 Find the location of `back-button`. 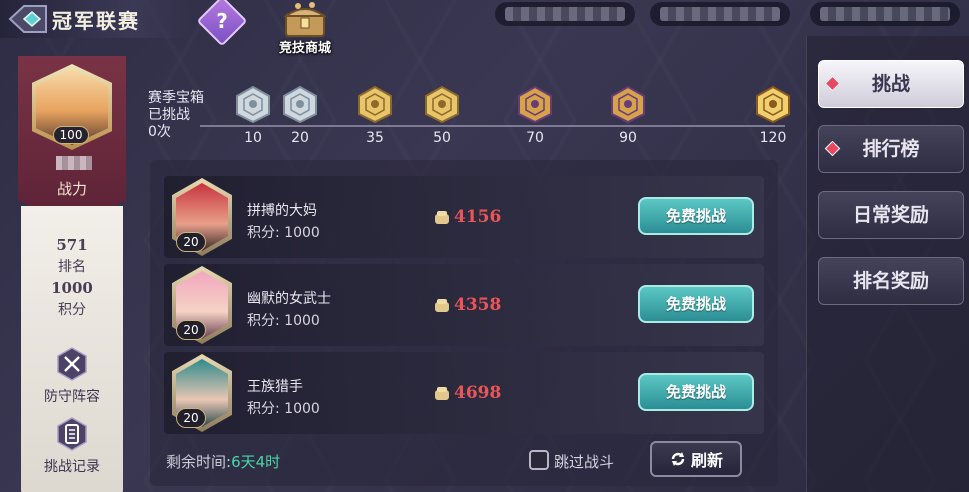

back-button is located at coordinates (28, 19).